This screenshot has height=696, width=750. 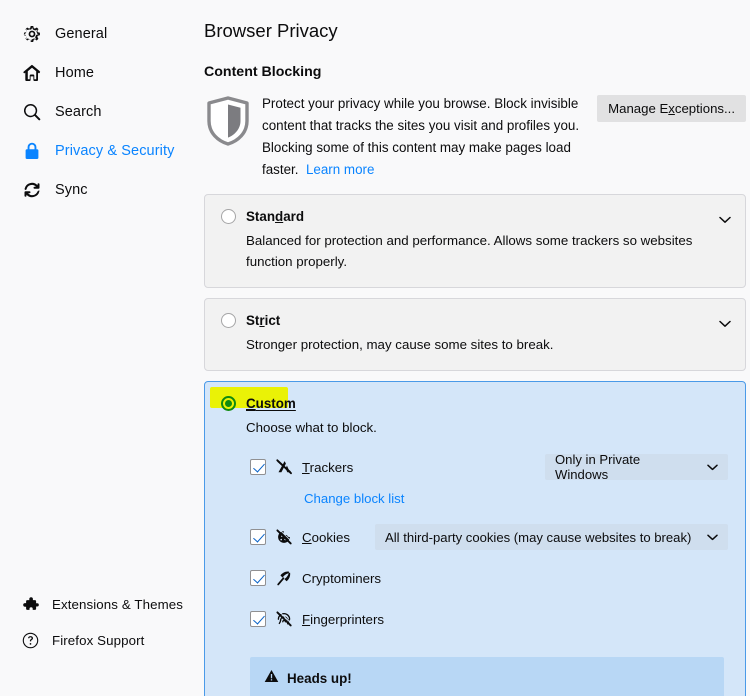 I want to click on option-description-custom: Choose what to block., so click(x=311, y=427).